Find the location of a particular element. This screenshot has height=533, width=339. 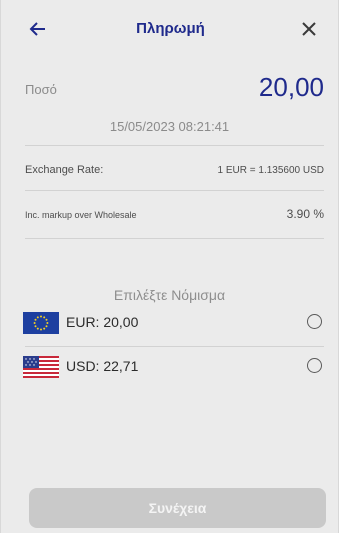

amount-label: Ποσό is located at coordinates (41, 89).